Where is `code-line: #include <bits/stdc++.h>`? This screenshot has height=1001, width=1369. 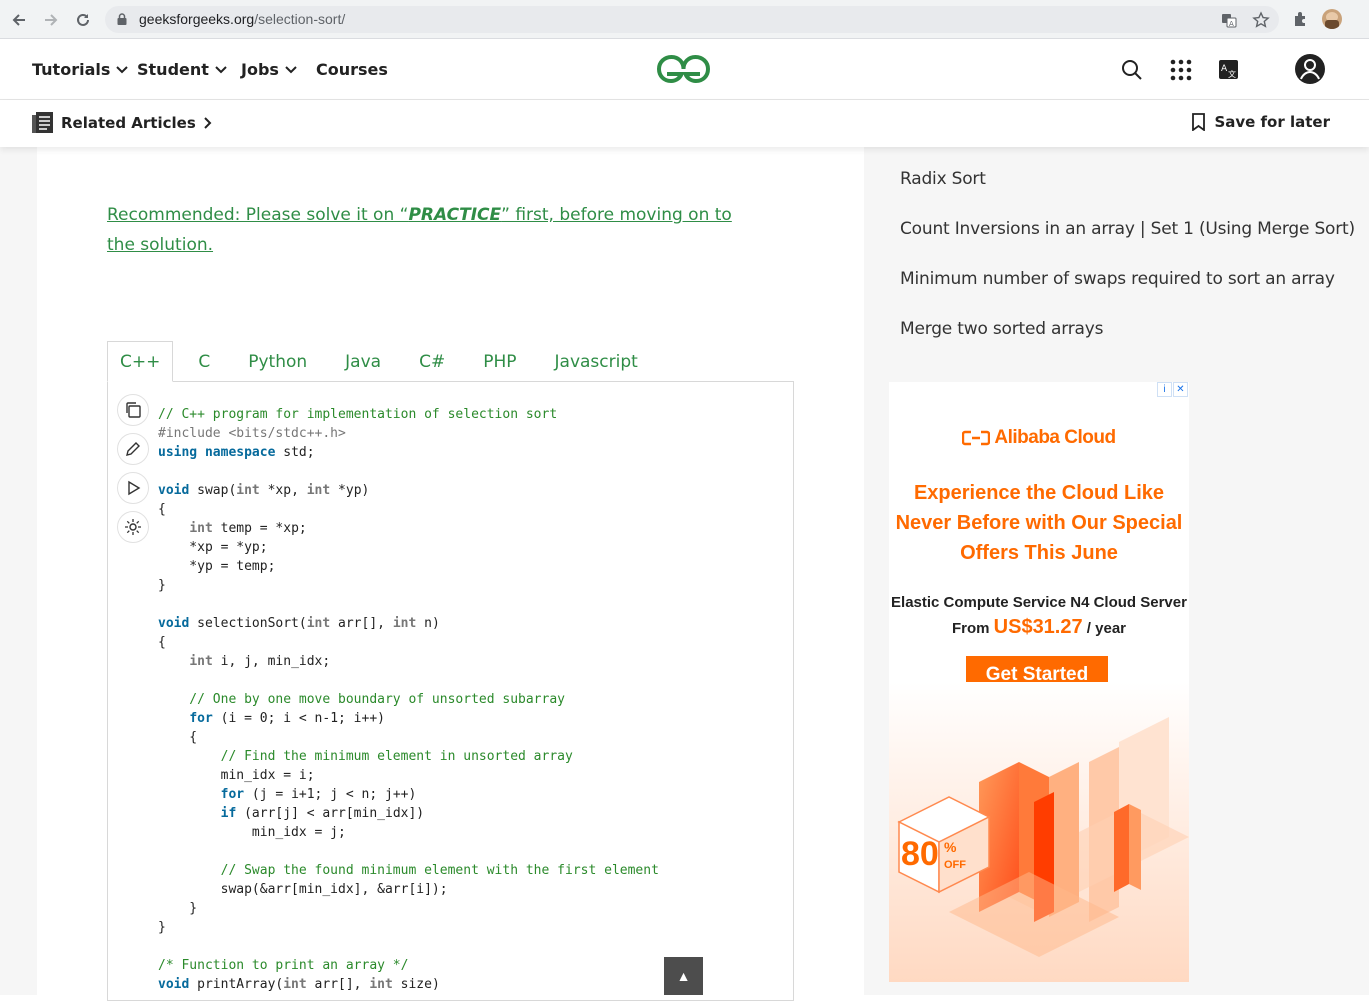
code-line: #include <bits/stdc++.h> is located at coordinates (252, 433).